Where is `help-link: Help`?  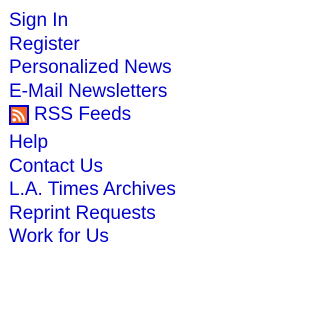
help-link: Help is located at coordinates (28, 142).